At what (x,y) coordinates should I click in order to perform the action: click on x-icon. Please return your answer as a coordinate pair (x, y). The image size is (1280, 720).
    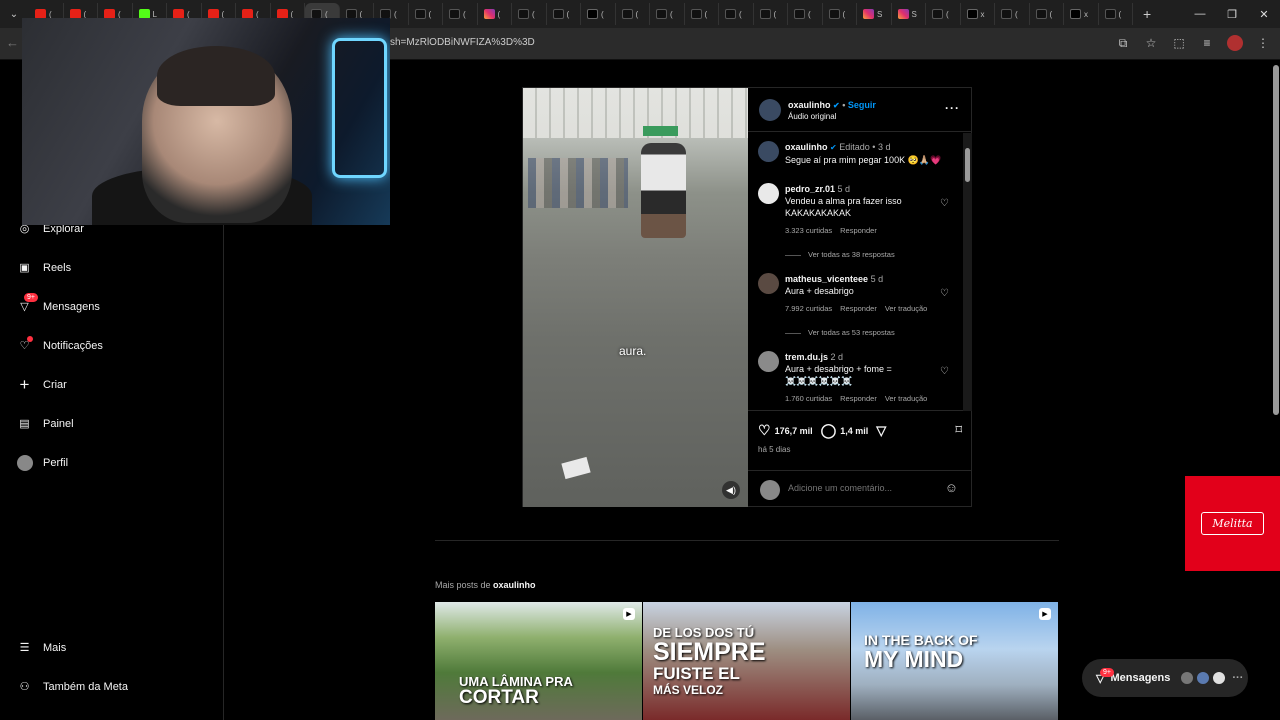
    Looking at the image, I should click on (972, 14).